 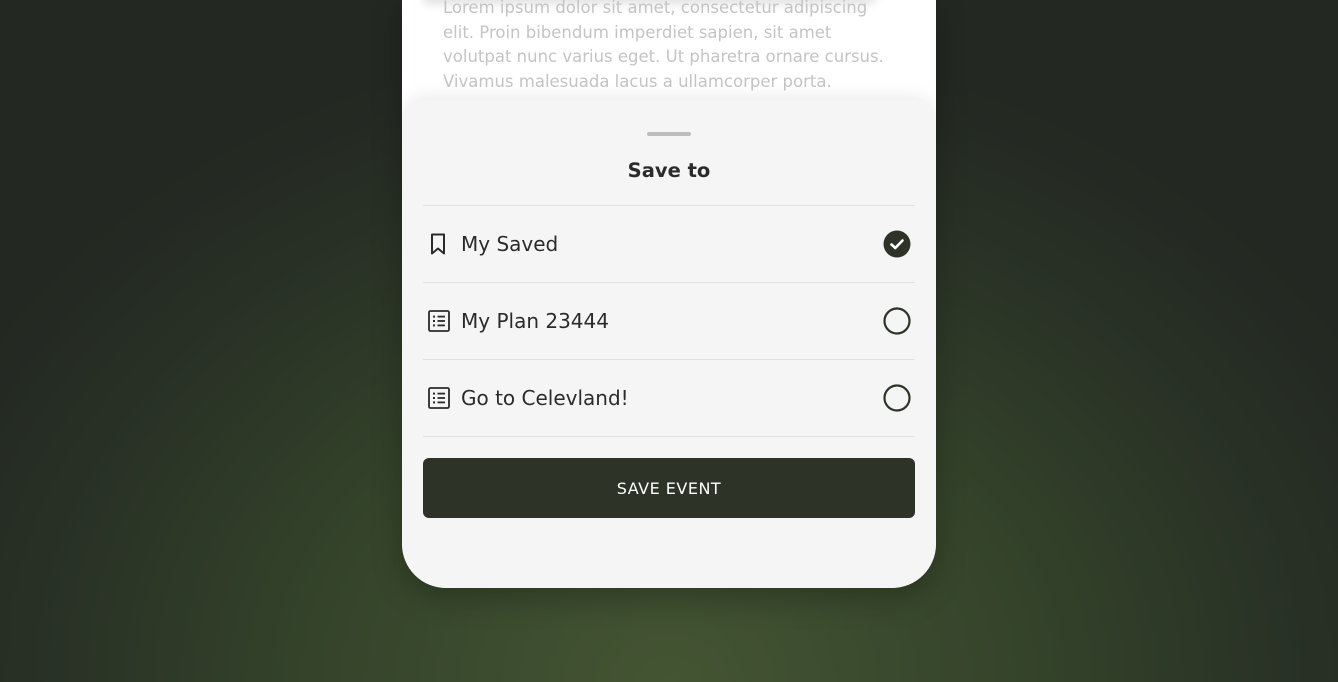 I want to click on list-item-my-saved: My Saved, so click(x=669, y=244).